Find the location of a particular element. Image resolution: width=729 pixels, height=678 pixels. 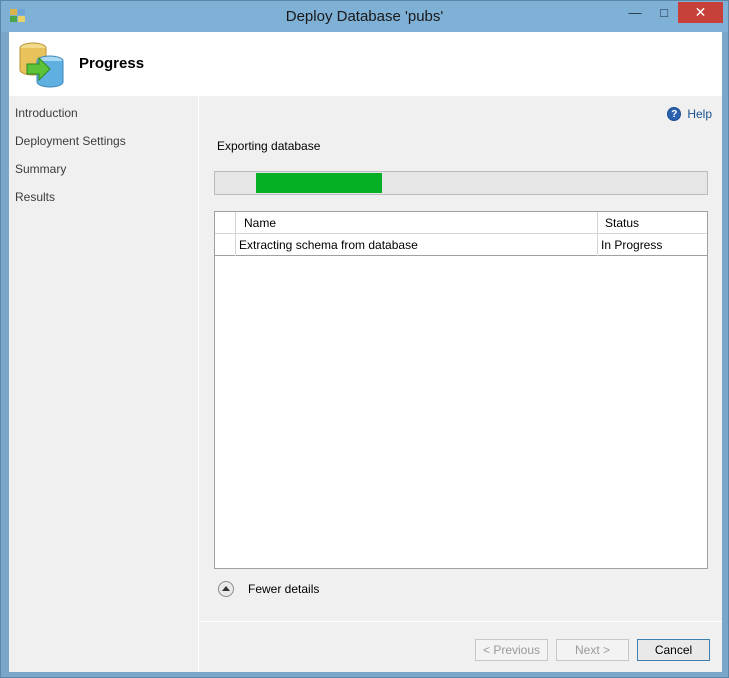

page-header: Progress is located at coordinates (365, 64).